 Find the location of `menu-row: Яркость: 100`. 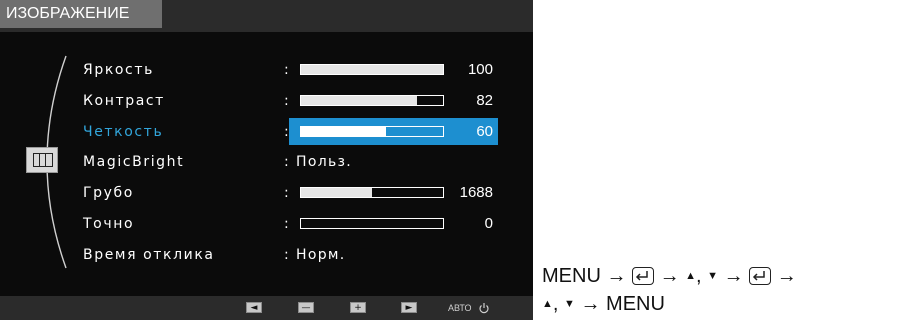

menu-row: Яркость: 100 is located at coordinates (266, 70).